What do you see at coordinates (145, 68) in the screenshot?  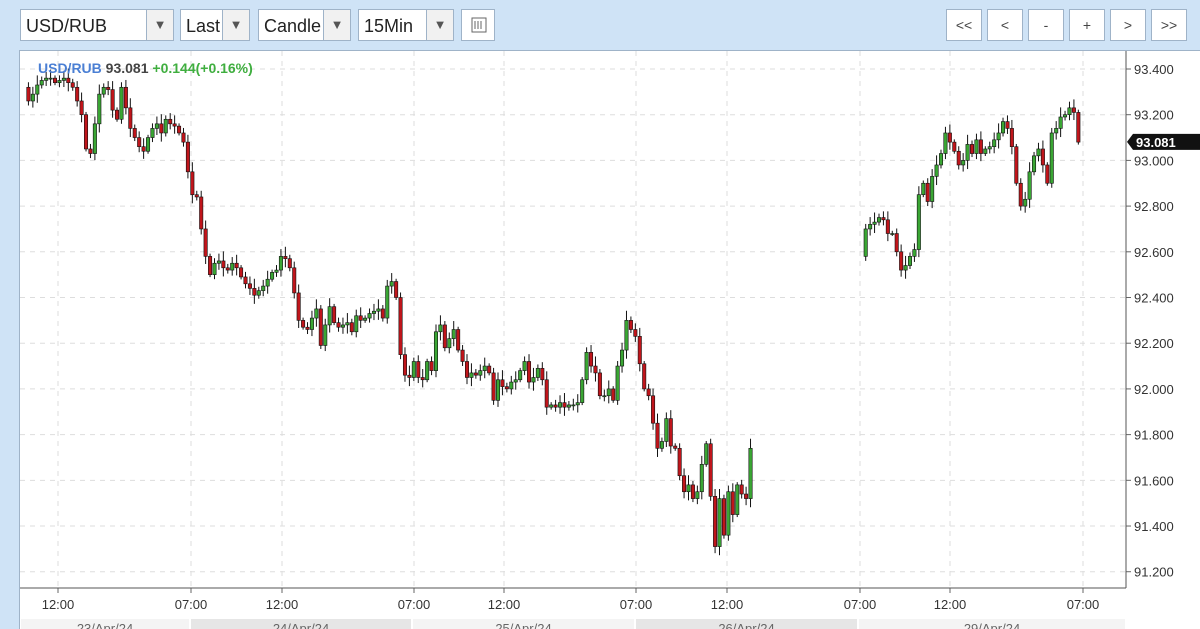 I see `chart-header: USD/RUB 93.081 +0.144(+0.16%)` at bounding box center [145, 68].